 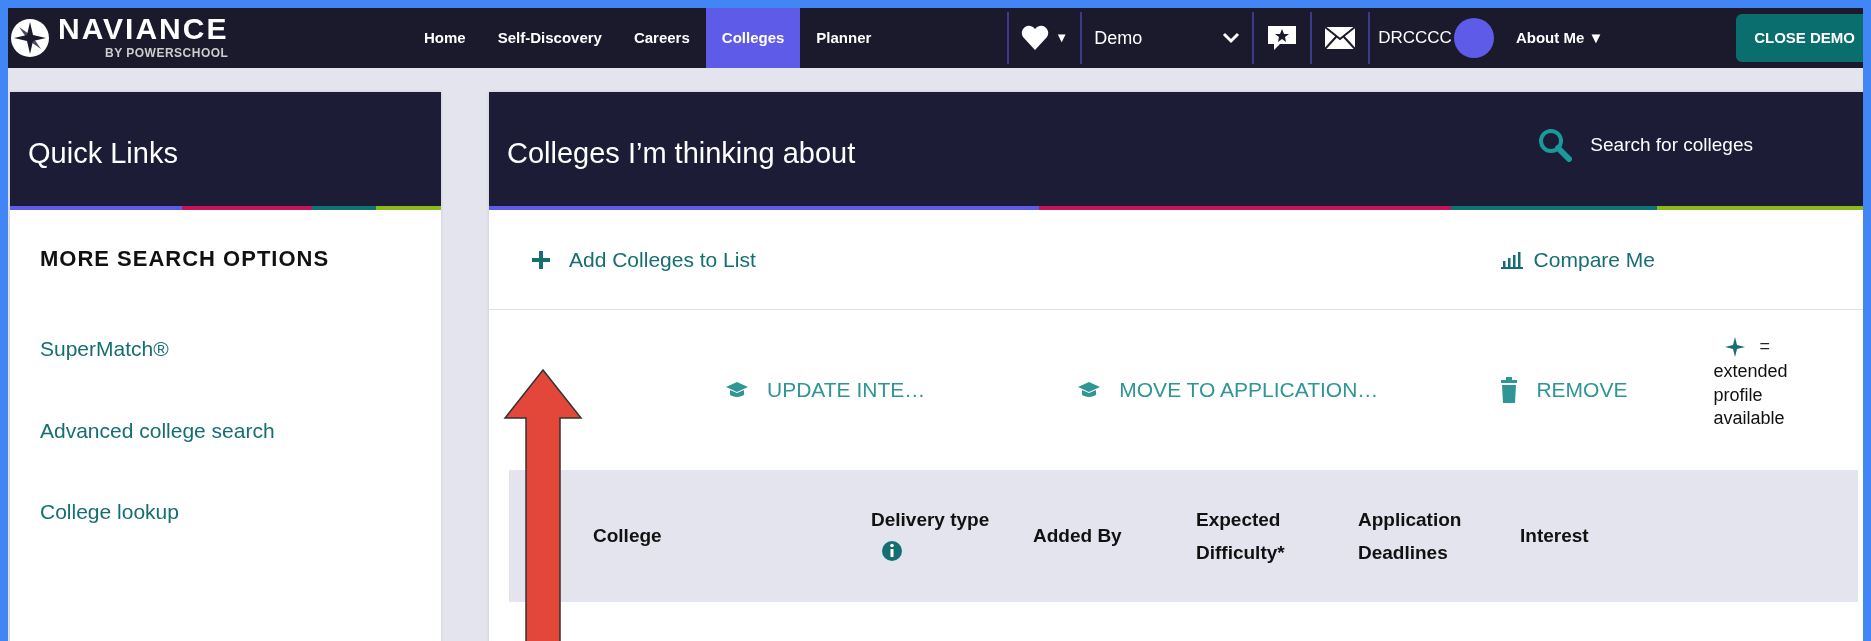 What do you see at coordinates (1555, 145) in the screenshot?
I see `search-icon` at bounding box center [1555, 145].